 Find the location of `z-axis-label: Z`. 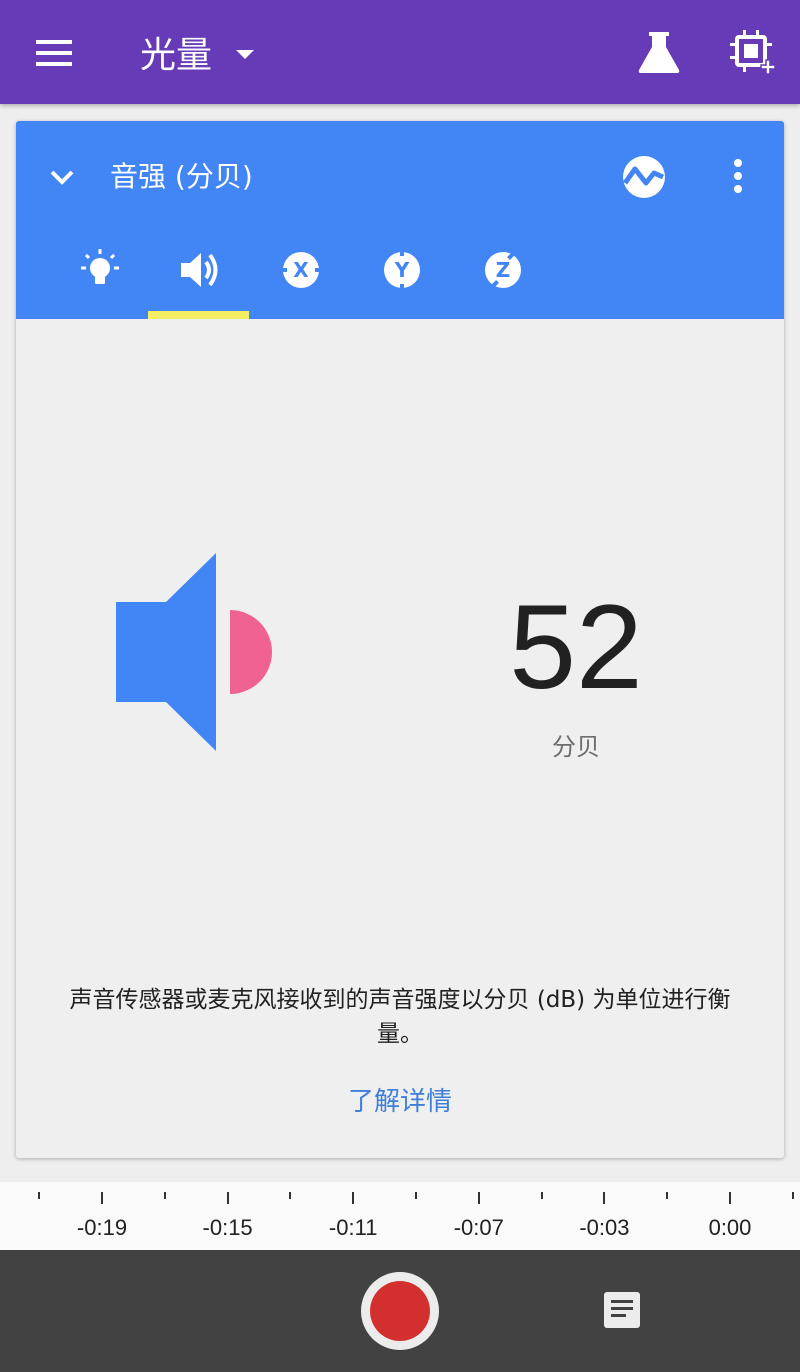

z-axis-label: Z is located at coordinates (503, 270).